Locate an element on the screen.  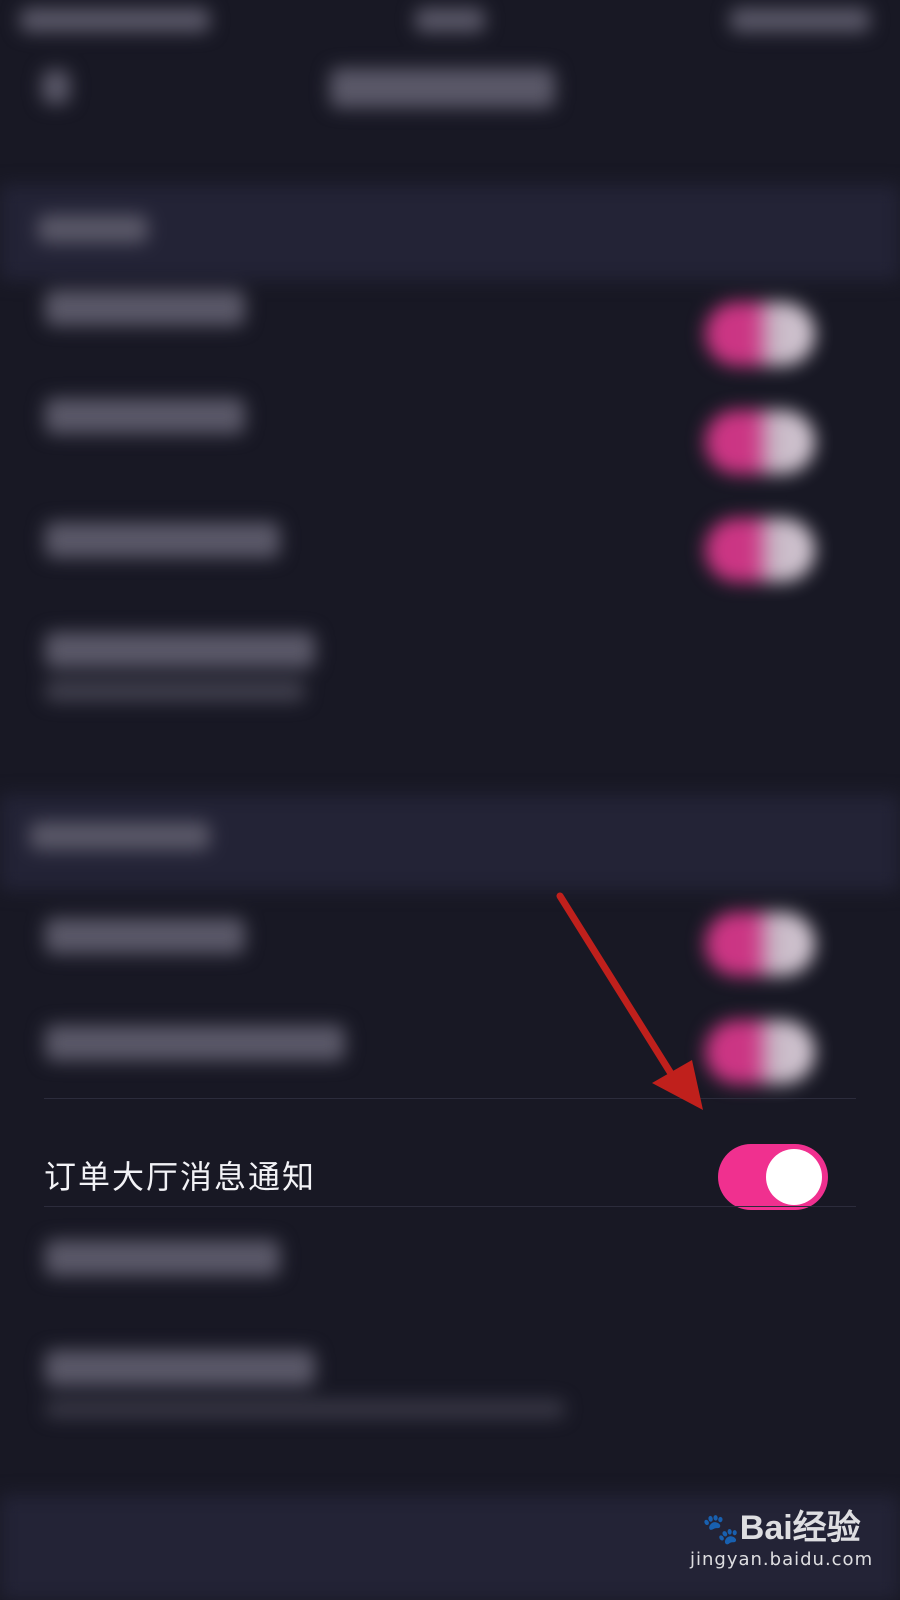
status-bar-left is located at coordinates (115, 20).